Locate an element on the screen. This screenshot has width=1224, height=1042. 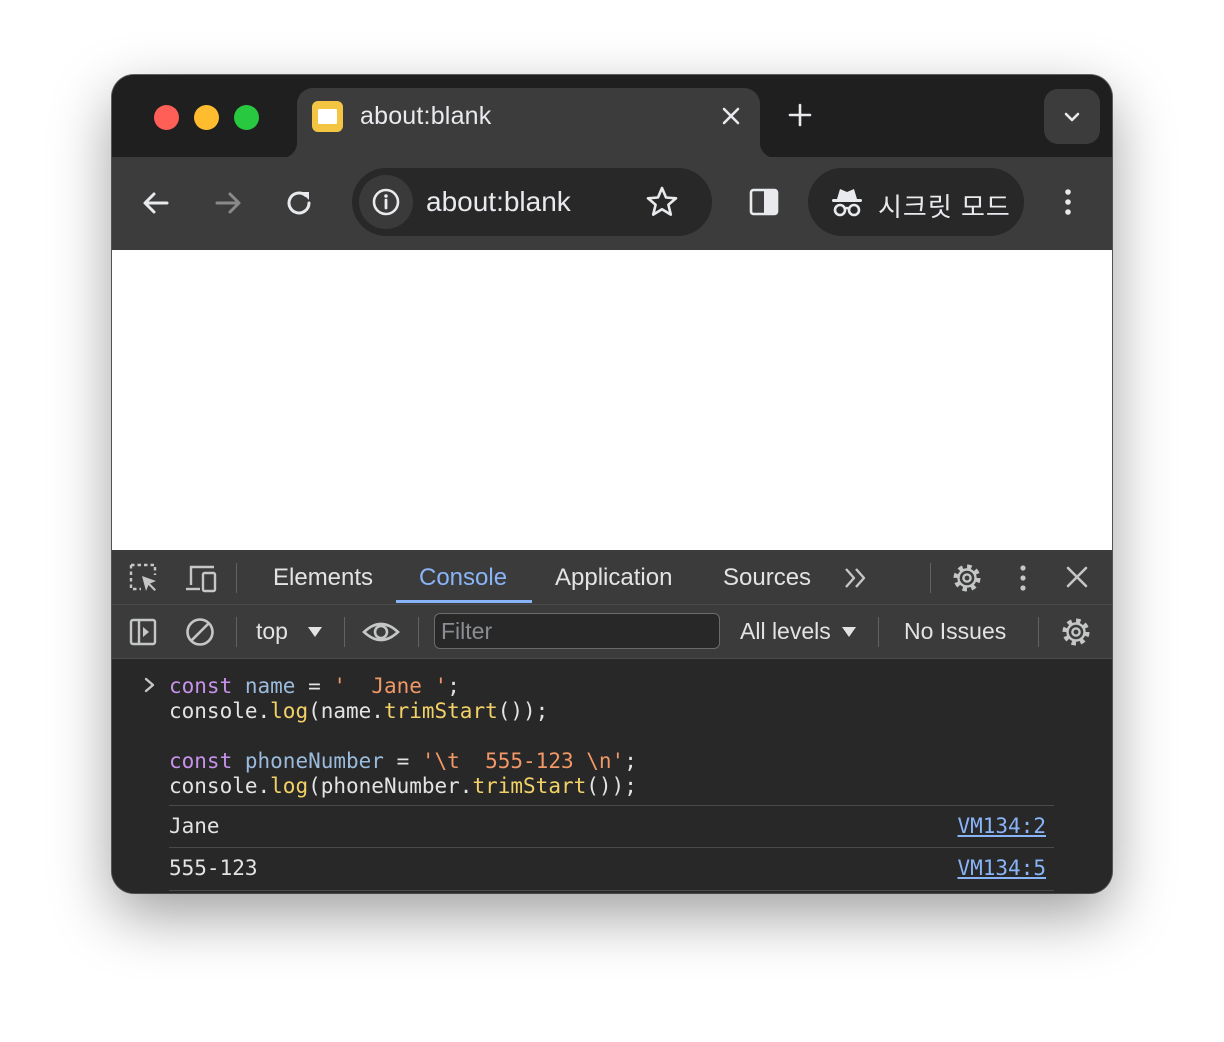
inspect-element-icon is located at coordinates (144, 578).